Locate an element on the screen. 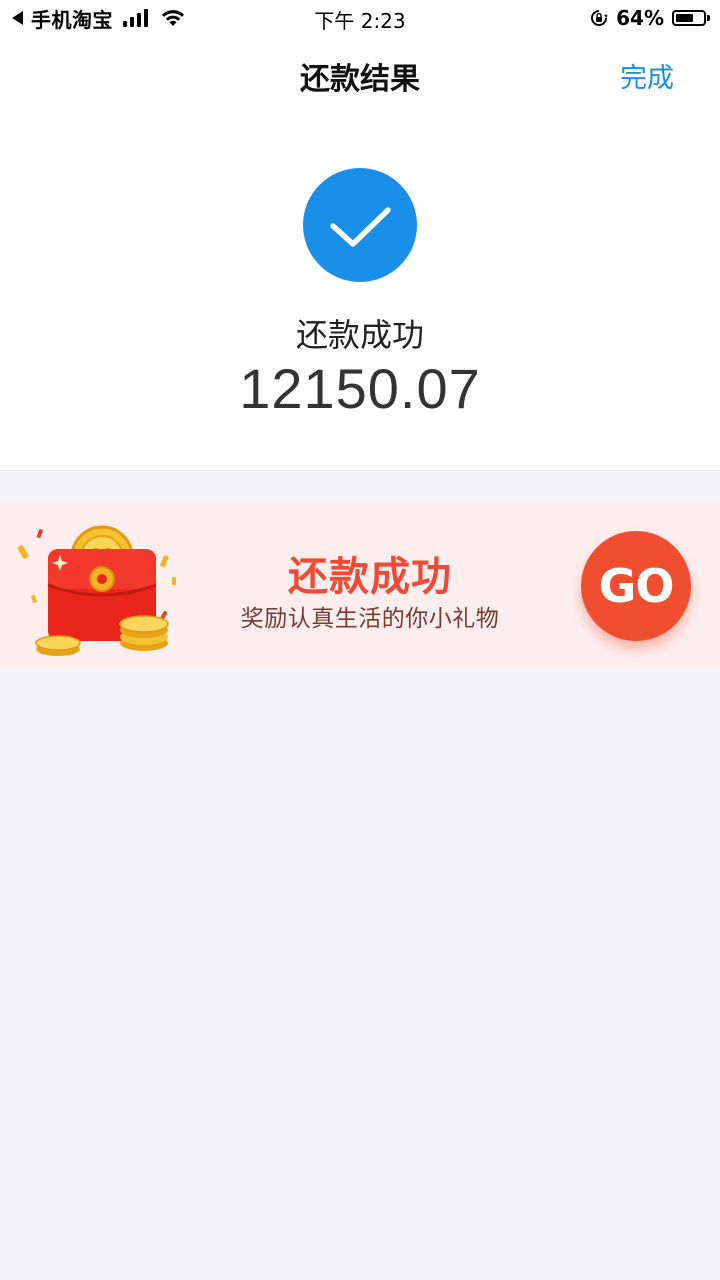  gift-box-icon: ¥ is located at coordinates (96, 590).